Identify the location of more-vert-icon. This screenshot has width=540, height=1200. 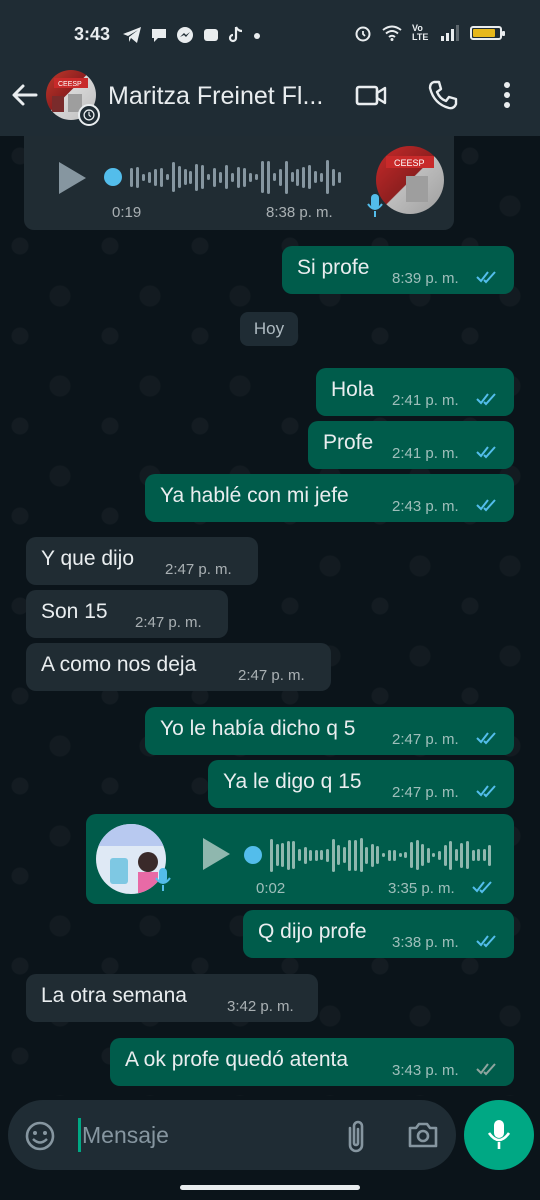
(507, 95).